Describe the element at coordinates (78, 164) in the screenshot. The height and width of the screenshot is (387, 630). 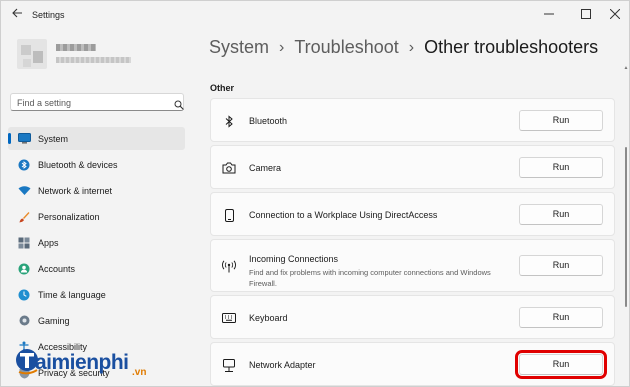
I see `sidebar-item-label: Bluetooth & devices` at that location.